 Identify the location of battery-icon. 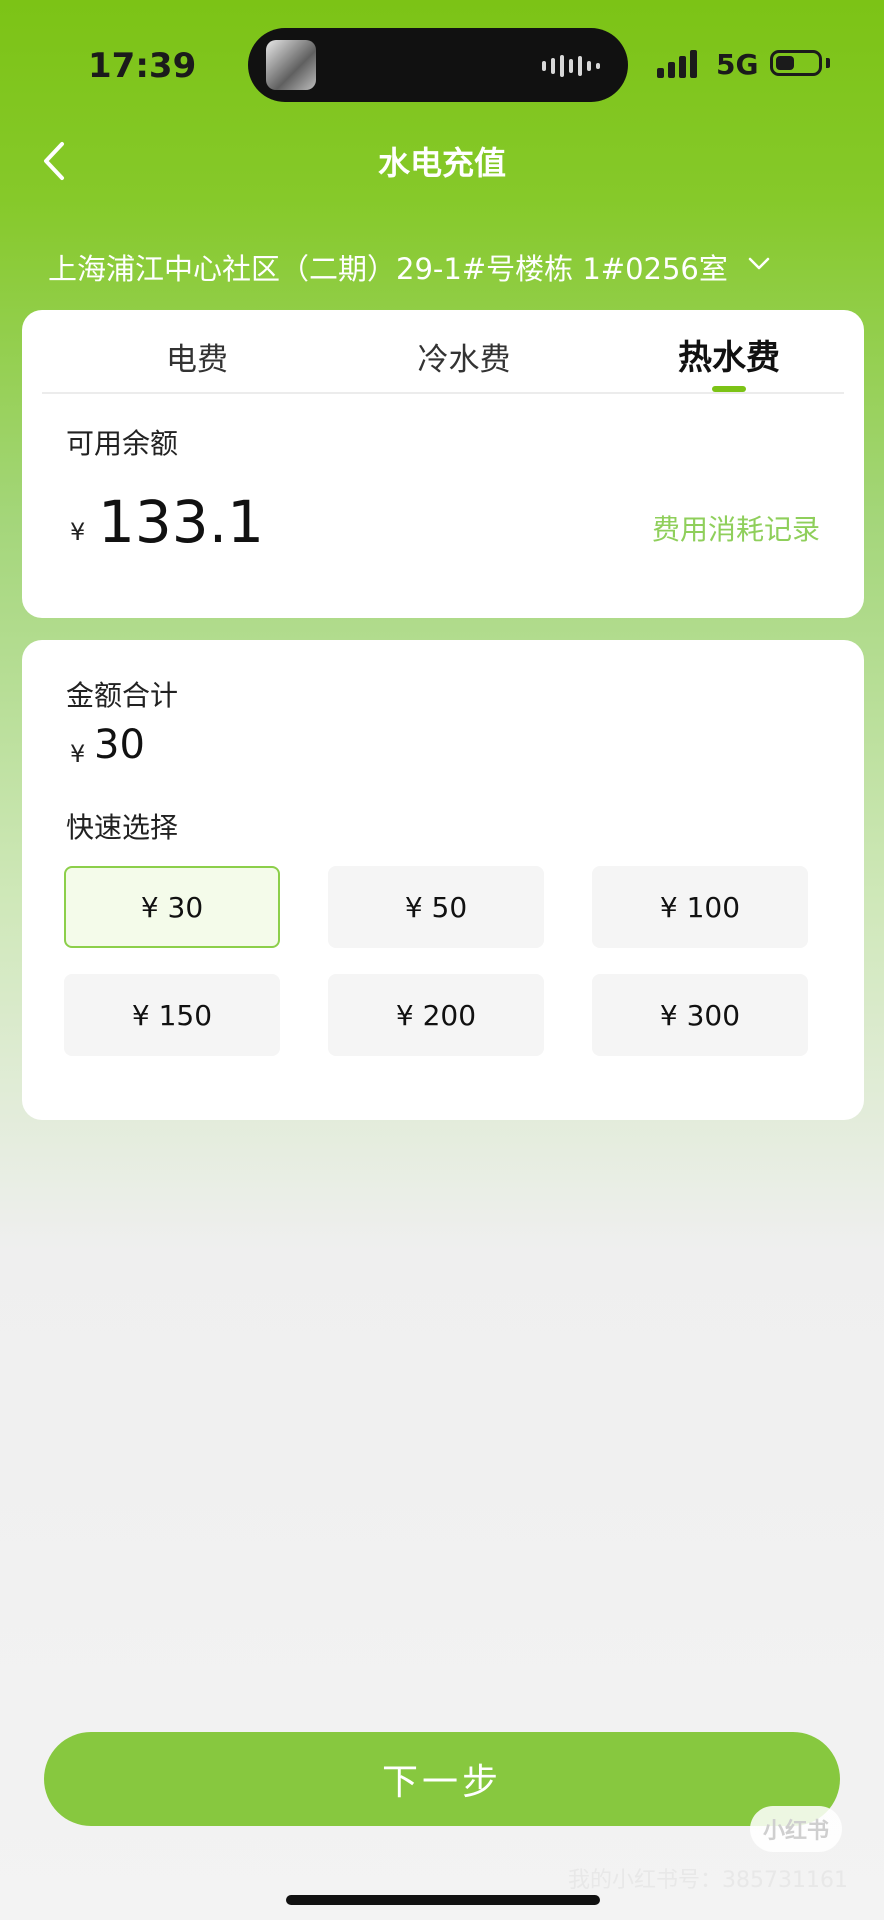
(796, 63).